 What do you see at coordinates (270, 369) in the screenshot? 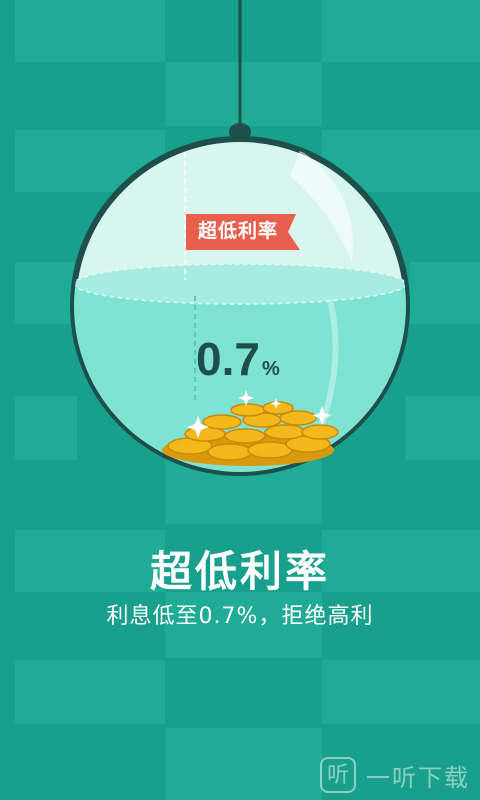
I see `rate-unit: %` at bounding box center [270, 369].